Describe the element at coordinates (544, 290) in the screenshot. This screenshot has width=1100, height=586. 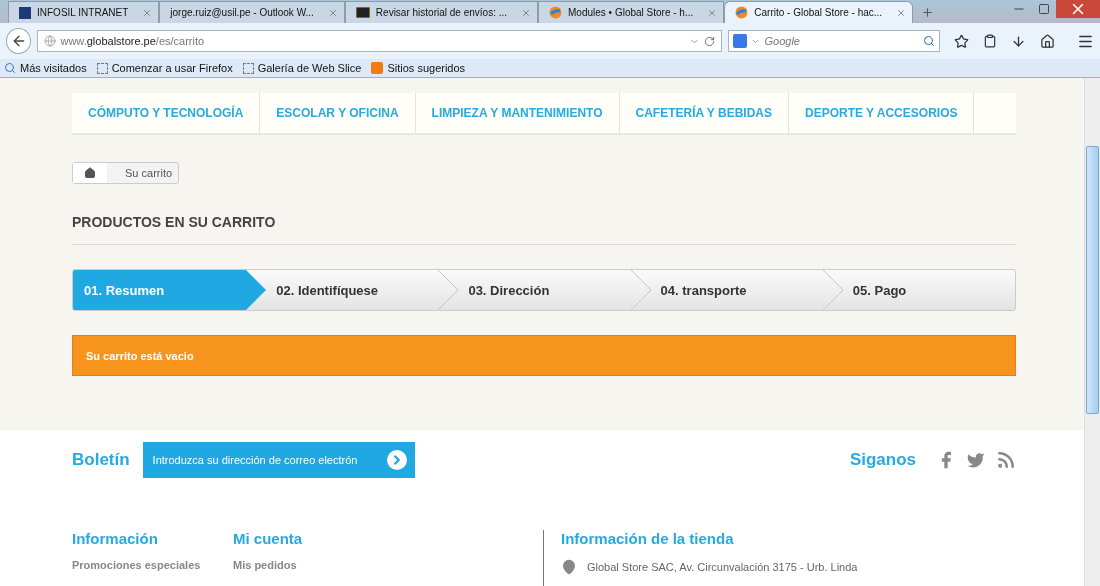
I see `checkout-step: 03. Dirección` at that location.